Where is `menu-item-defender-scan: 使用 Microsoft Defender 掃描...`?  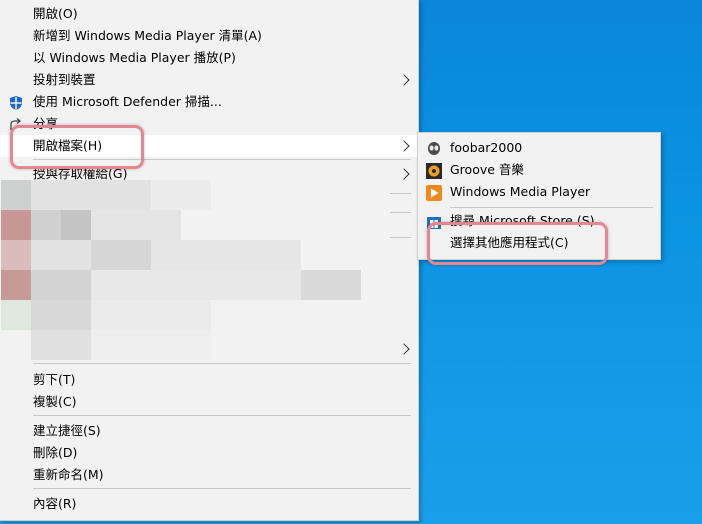 menu-item-defender-scan: 使用 Microsoft Defender 掃描... is located at coordinates (209, 102).